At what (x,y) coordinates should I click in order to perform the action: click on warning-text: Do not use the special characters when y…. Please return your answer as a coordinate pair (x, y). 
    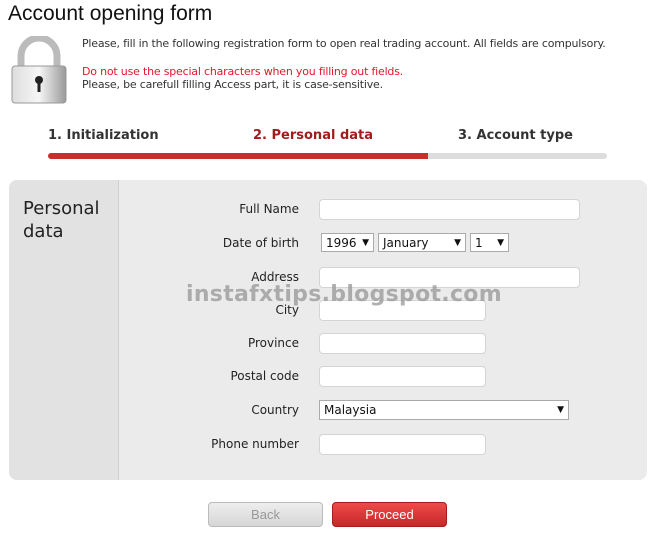
    Looking at the image, I should click on (243, 71).